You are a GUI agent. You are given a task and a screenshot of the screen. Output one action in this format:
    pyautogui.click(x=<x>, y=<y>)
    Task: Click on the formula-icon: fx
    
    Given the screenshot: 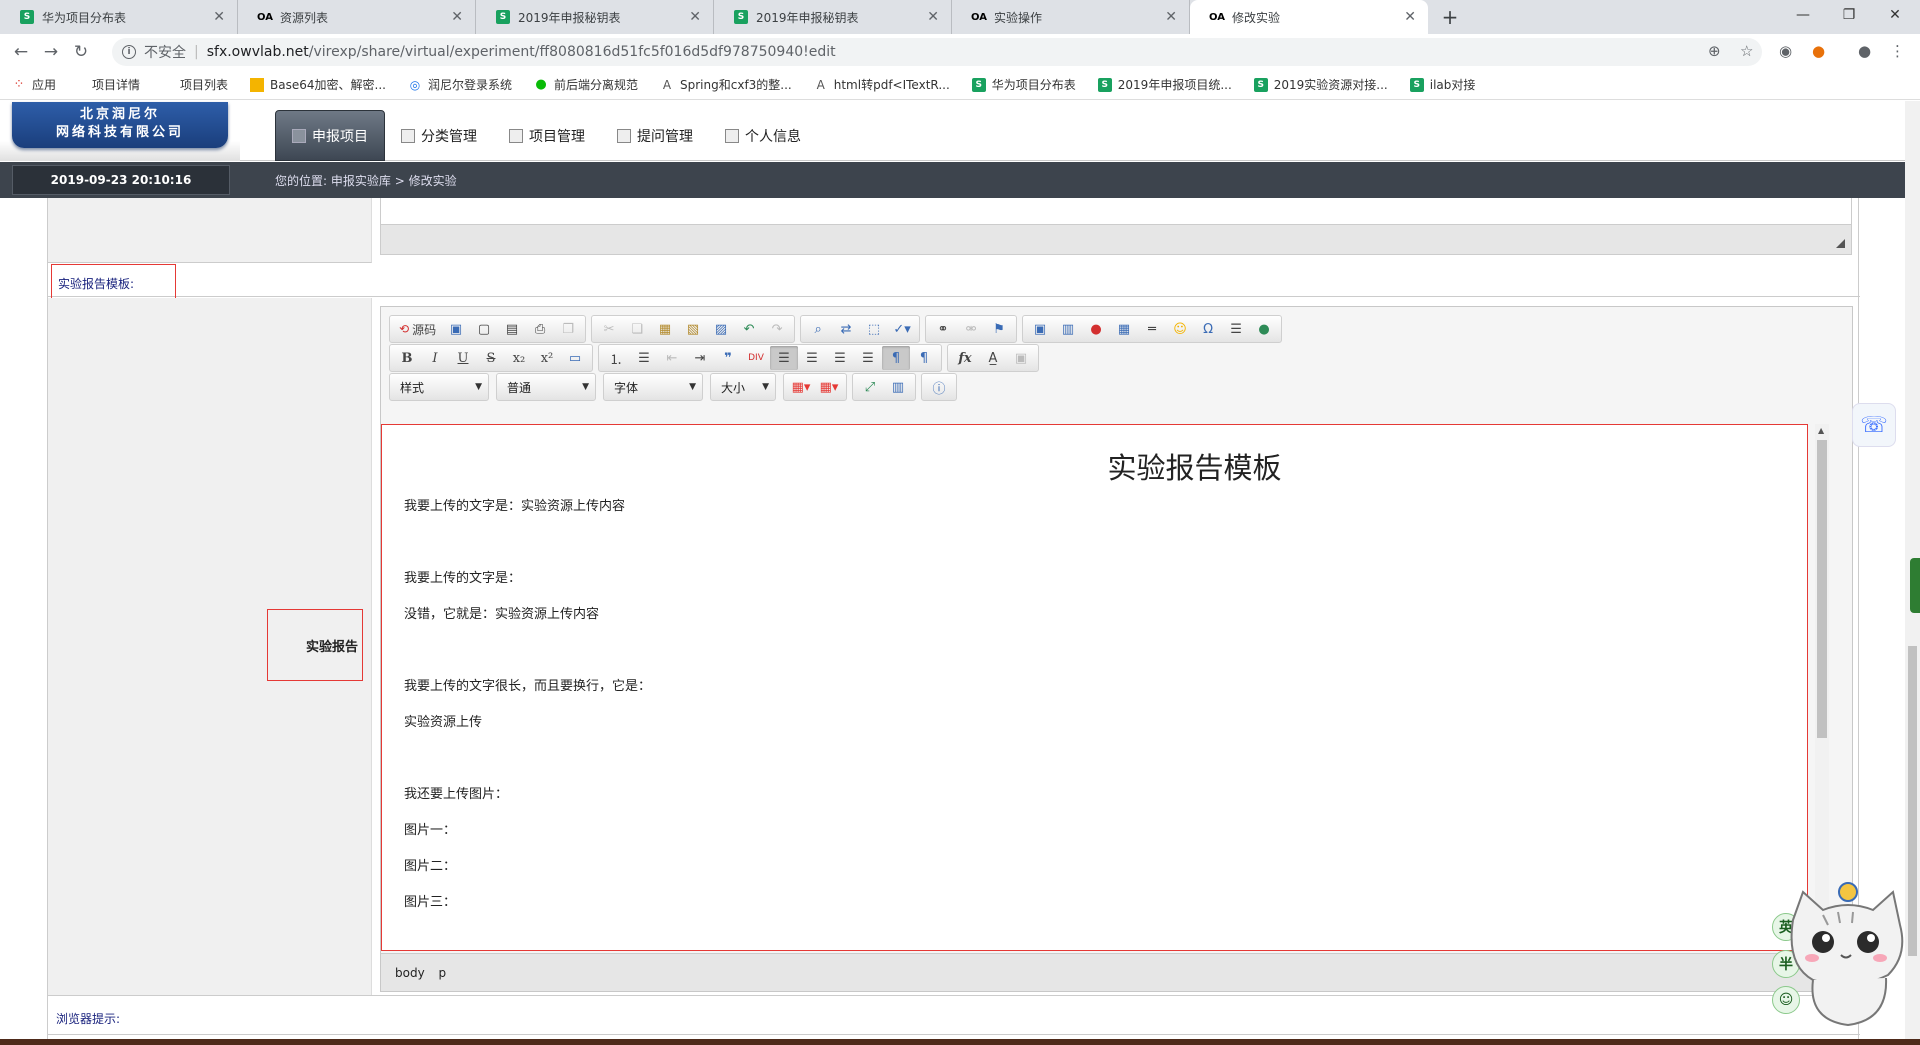 What is the action you would take?
    pyautogui.click(x=965, y=358)
    